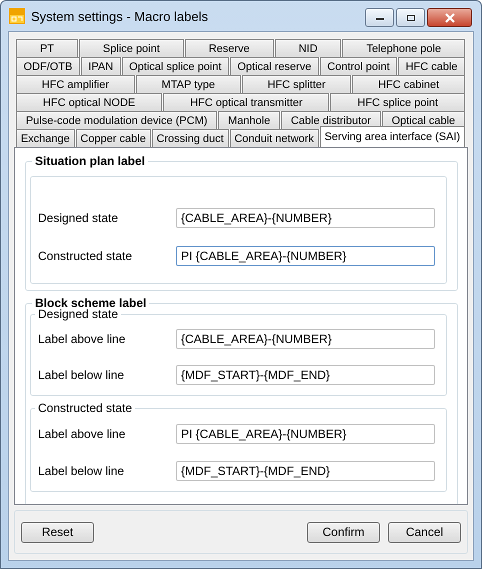 Image resolution: width=482 pixels, height=569 pixels. I want to click on tab: HFC optical NODE, so click(89, 102).